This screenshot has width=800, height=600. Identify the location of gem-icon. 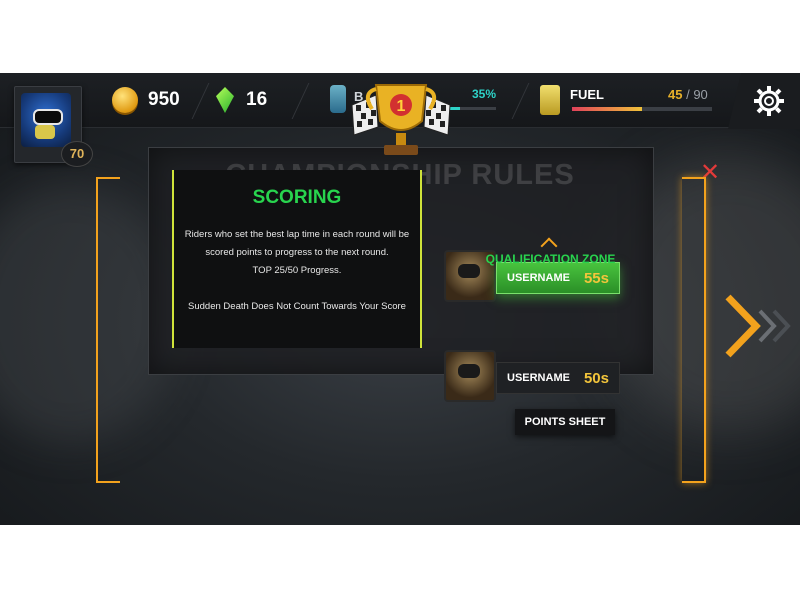
(225, 100).